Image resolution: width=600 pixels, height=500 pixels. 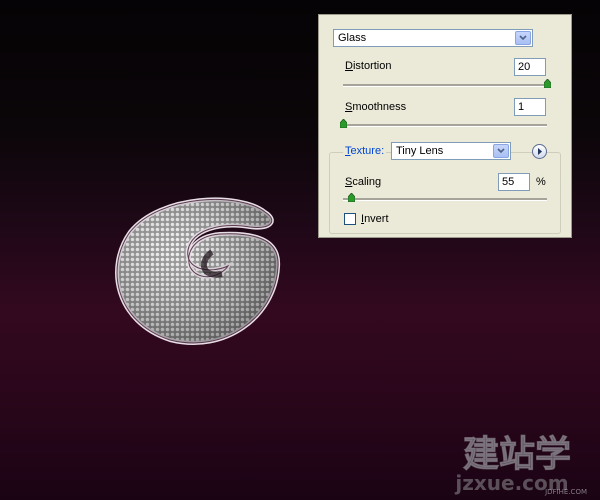 I want to click on scaling-slider-track, so click(x=445, y=199).